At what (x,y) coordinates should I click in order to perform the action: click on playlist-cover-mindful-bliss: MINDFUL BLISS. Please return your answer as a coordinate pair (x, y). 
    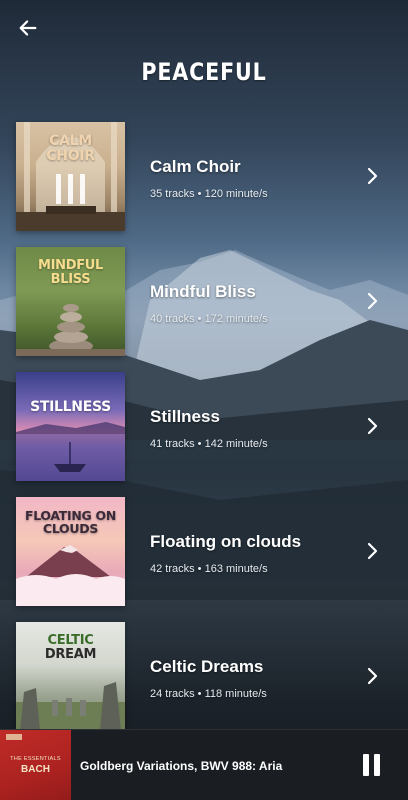
    Looking at the image, I should click on (70, 301).